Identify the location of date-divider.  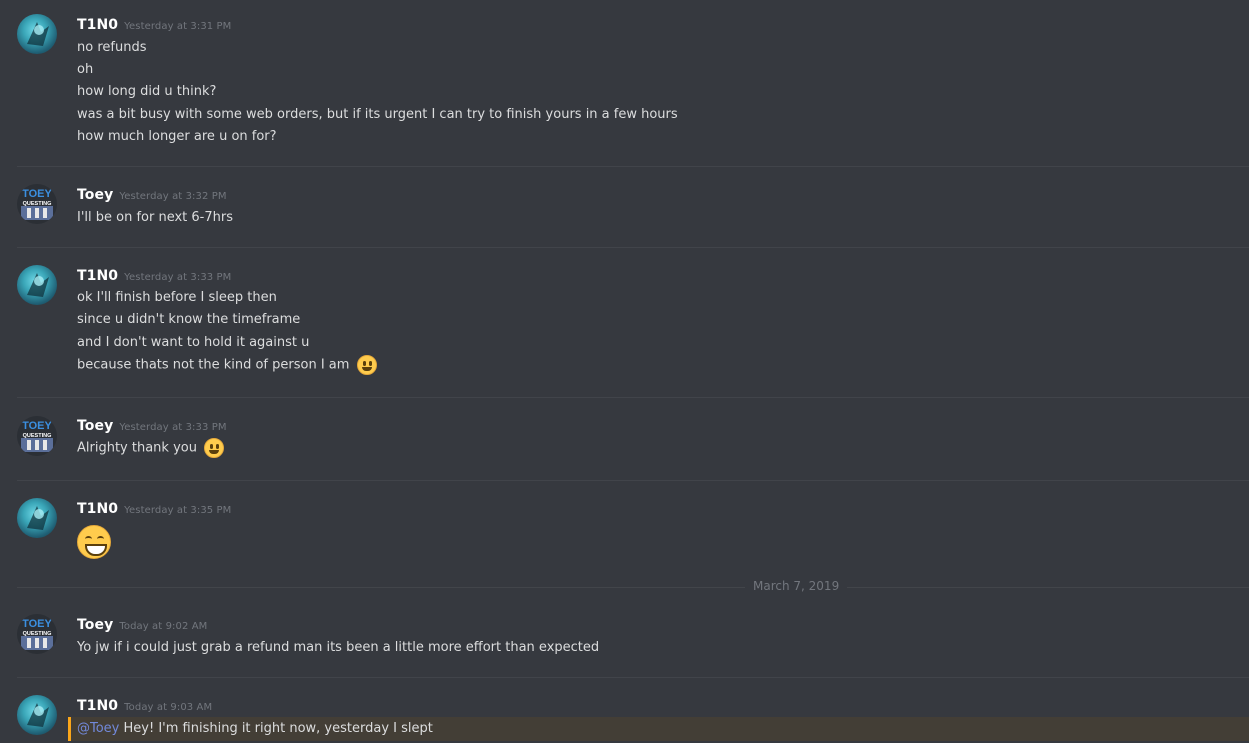
(633, 587).